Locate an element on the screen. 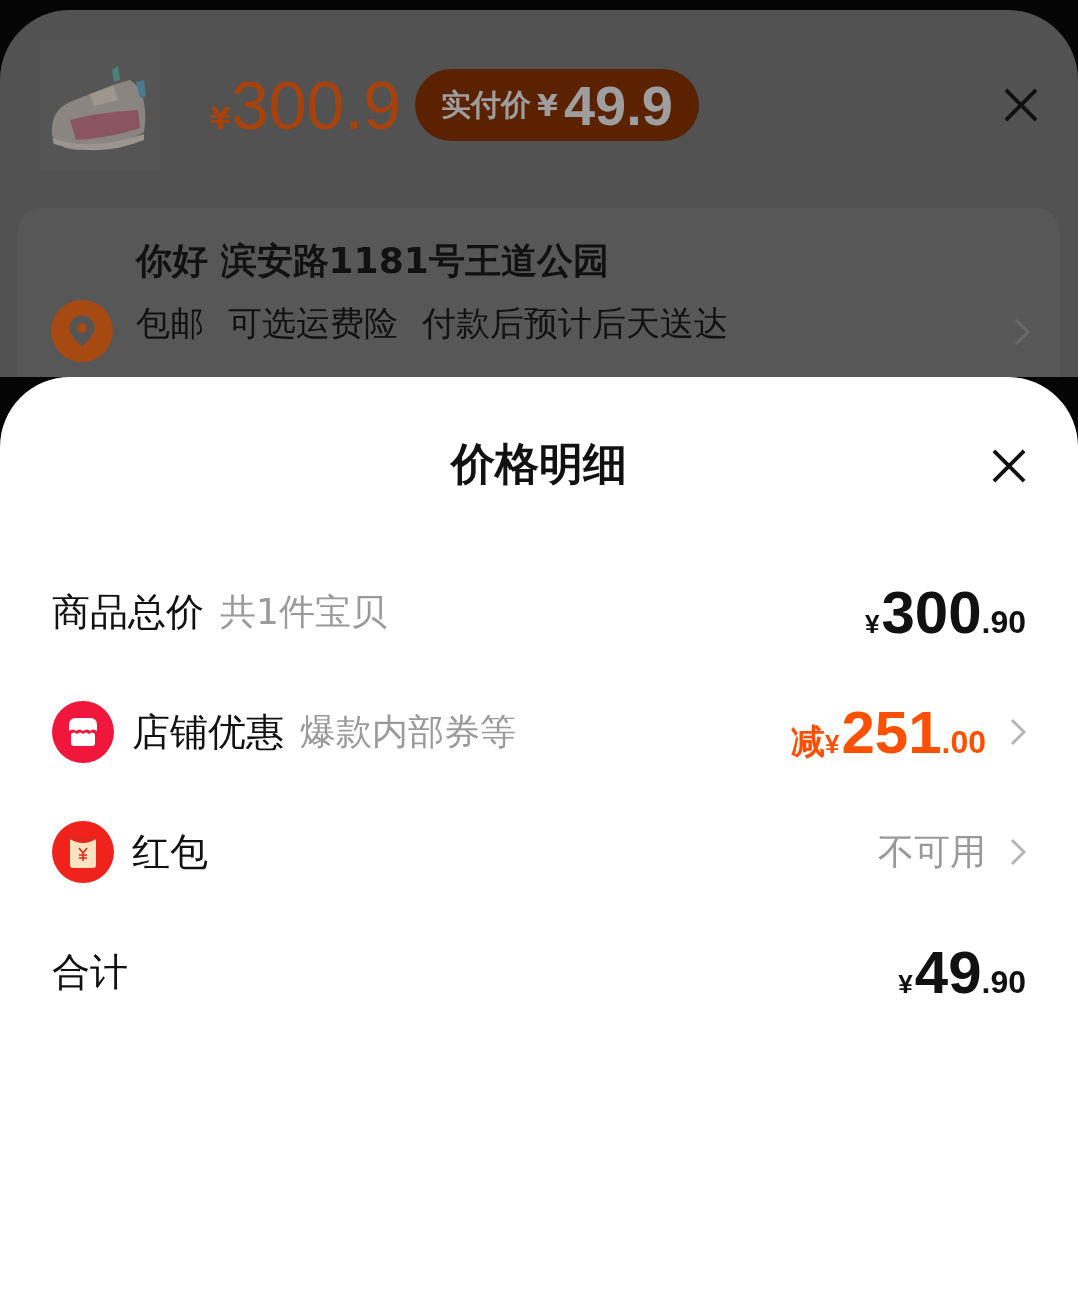  status-text: 不可用 is located at coordinates (932, 851).